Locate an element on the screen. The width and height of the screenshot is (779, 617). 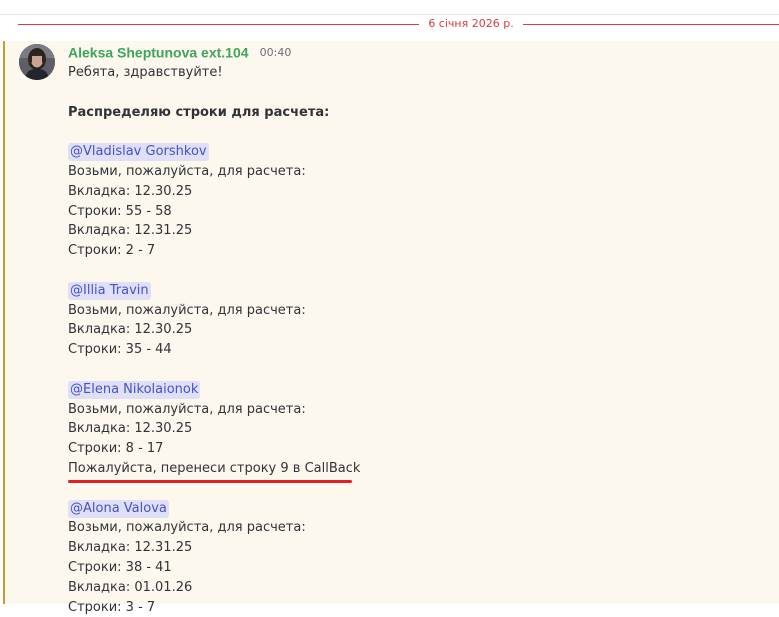
assignment-mention-line: @Illia Travin is located at coordinates (413, 291).